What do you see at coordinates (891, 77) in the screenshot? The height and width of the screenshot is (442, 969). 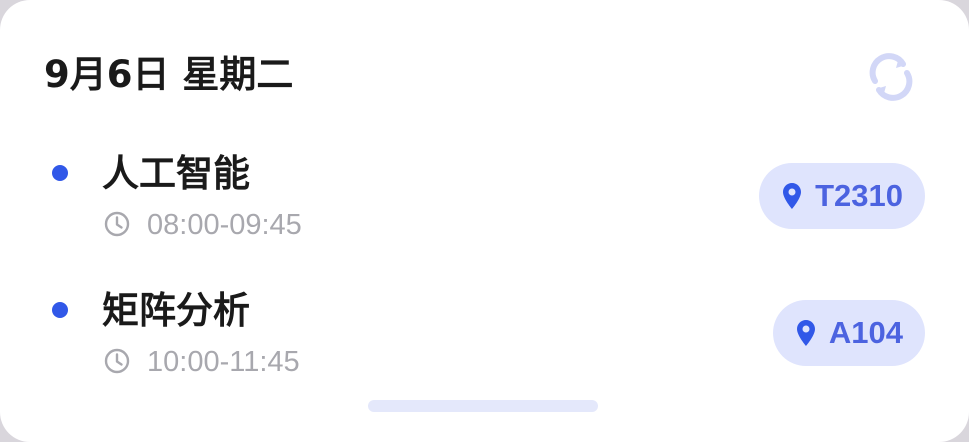 I see `refresh-icon` at bounding box center [891, 77].